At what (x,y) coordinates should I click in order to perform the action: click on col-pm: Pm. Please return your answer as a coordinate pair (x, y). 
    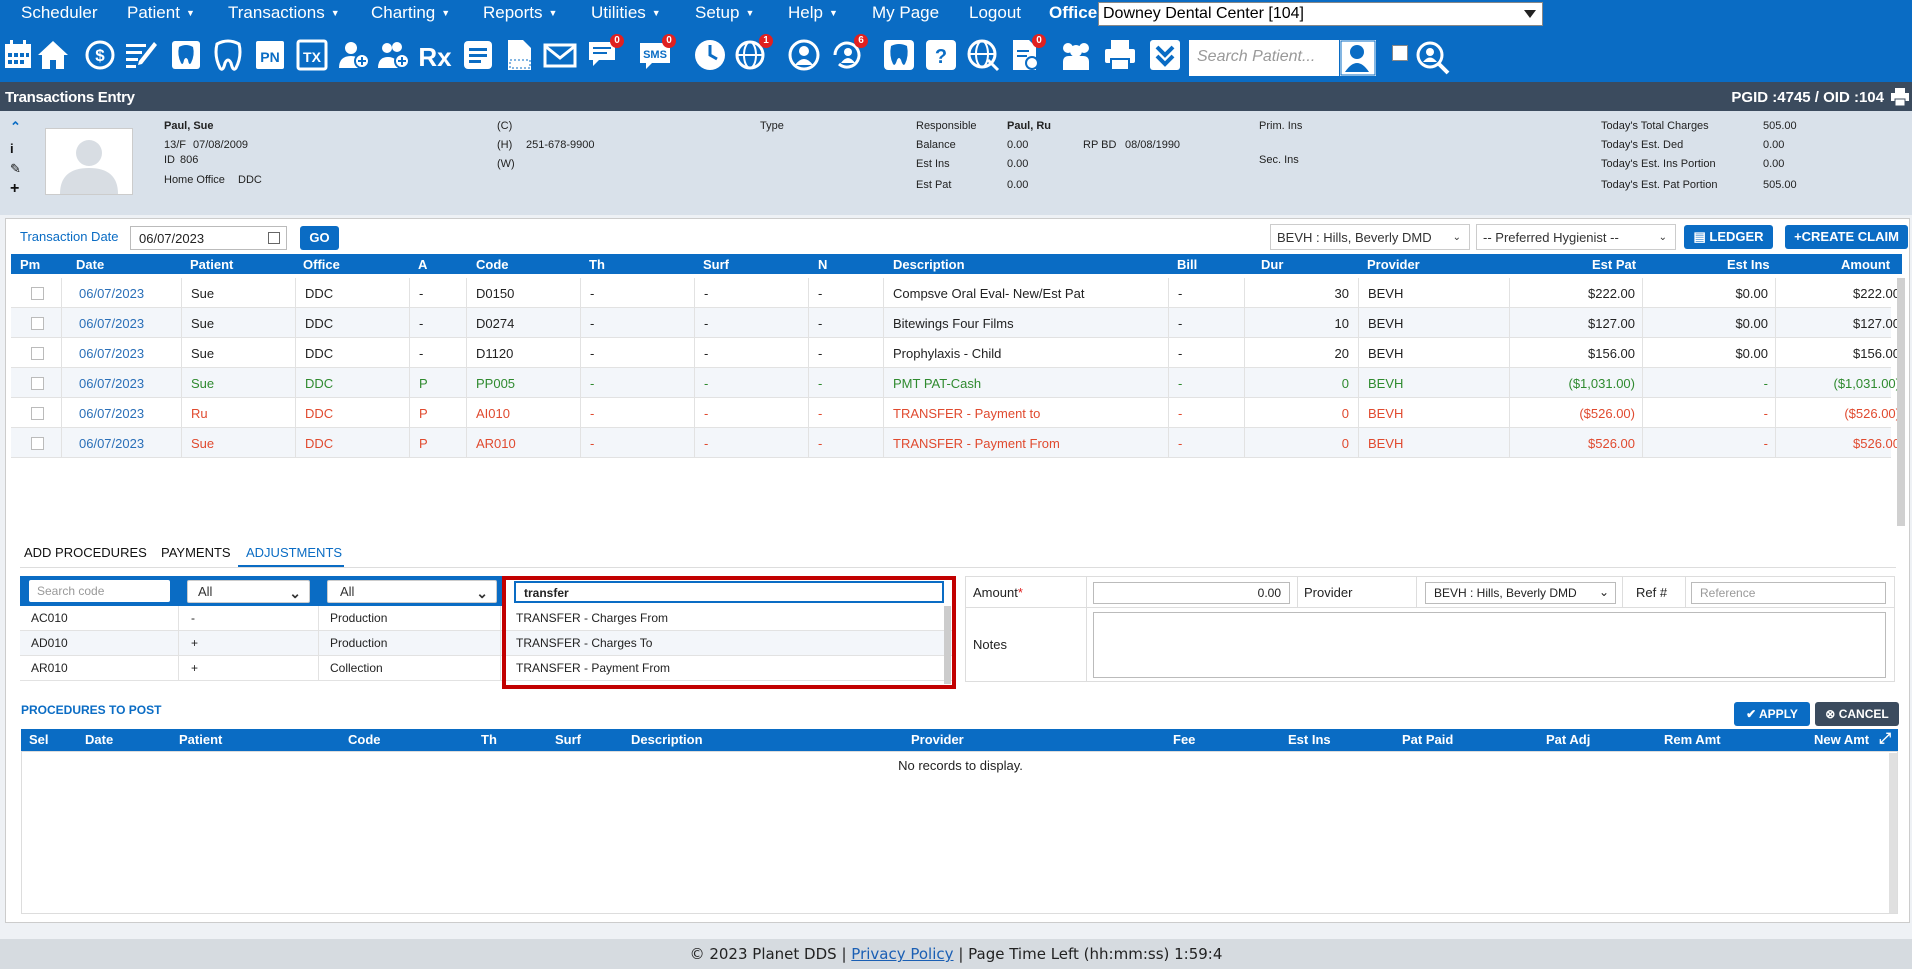
    Looking at the image, I should click on (30, 264).